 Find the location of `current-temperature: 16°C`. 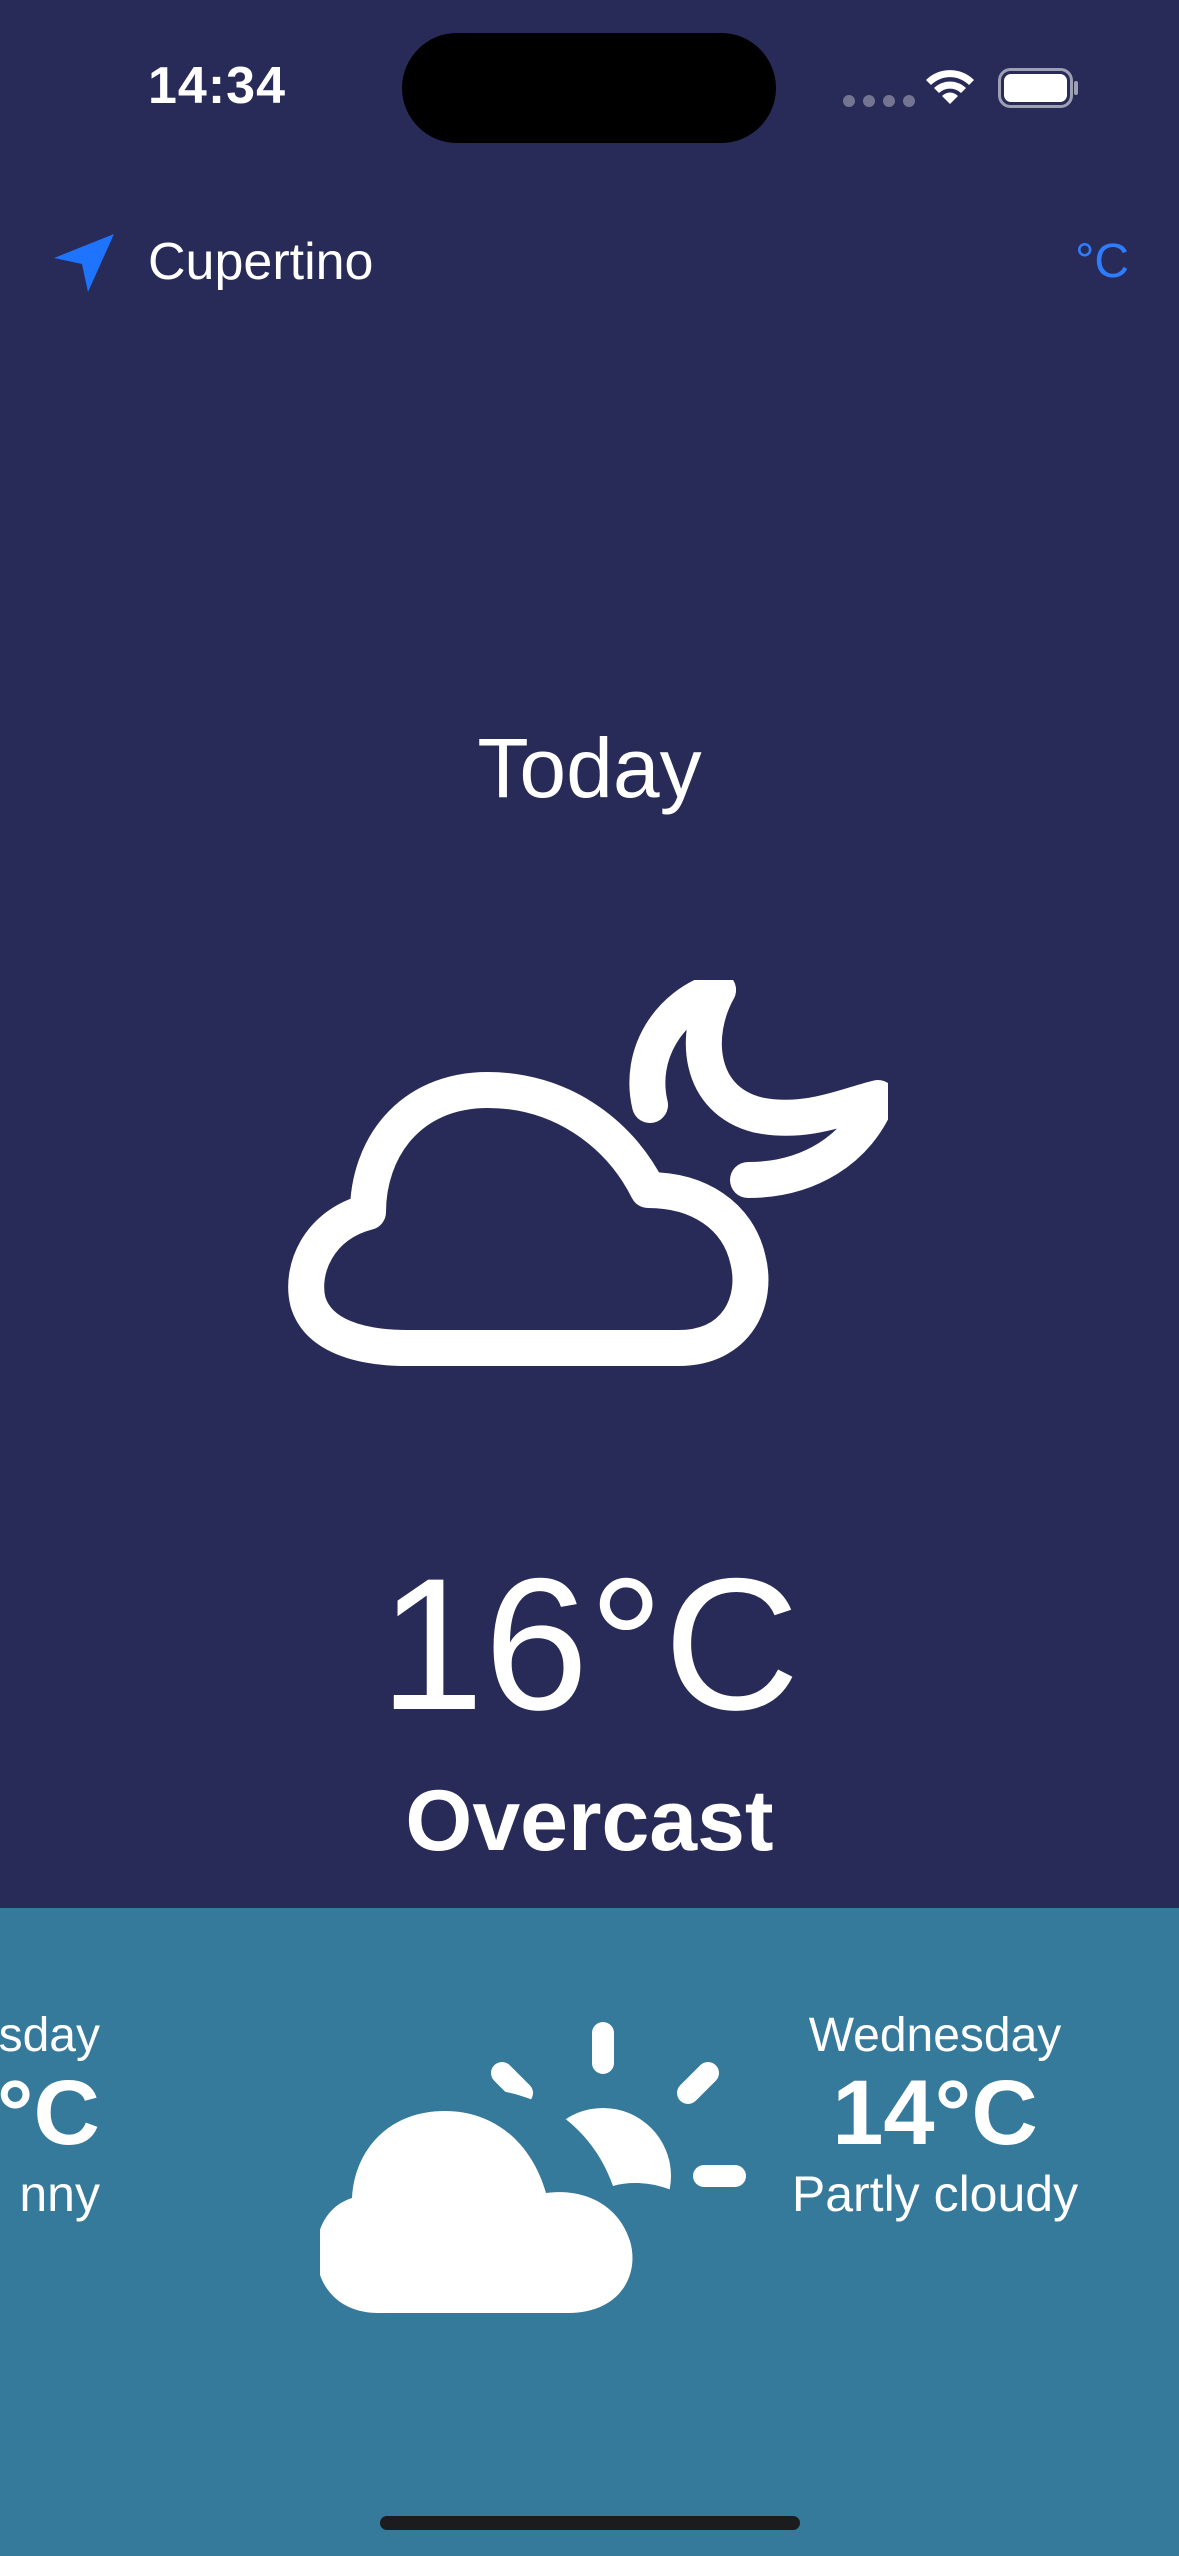

current-temperature: 16°C is located at coordinates (589, 1644).